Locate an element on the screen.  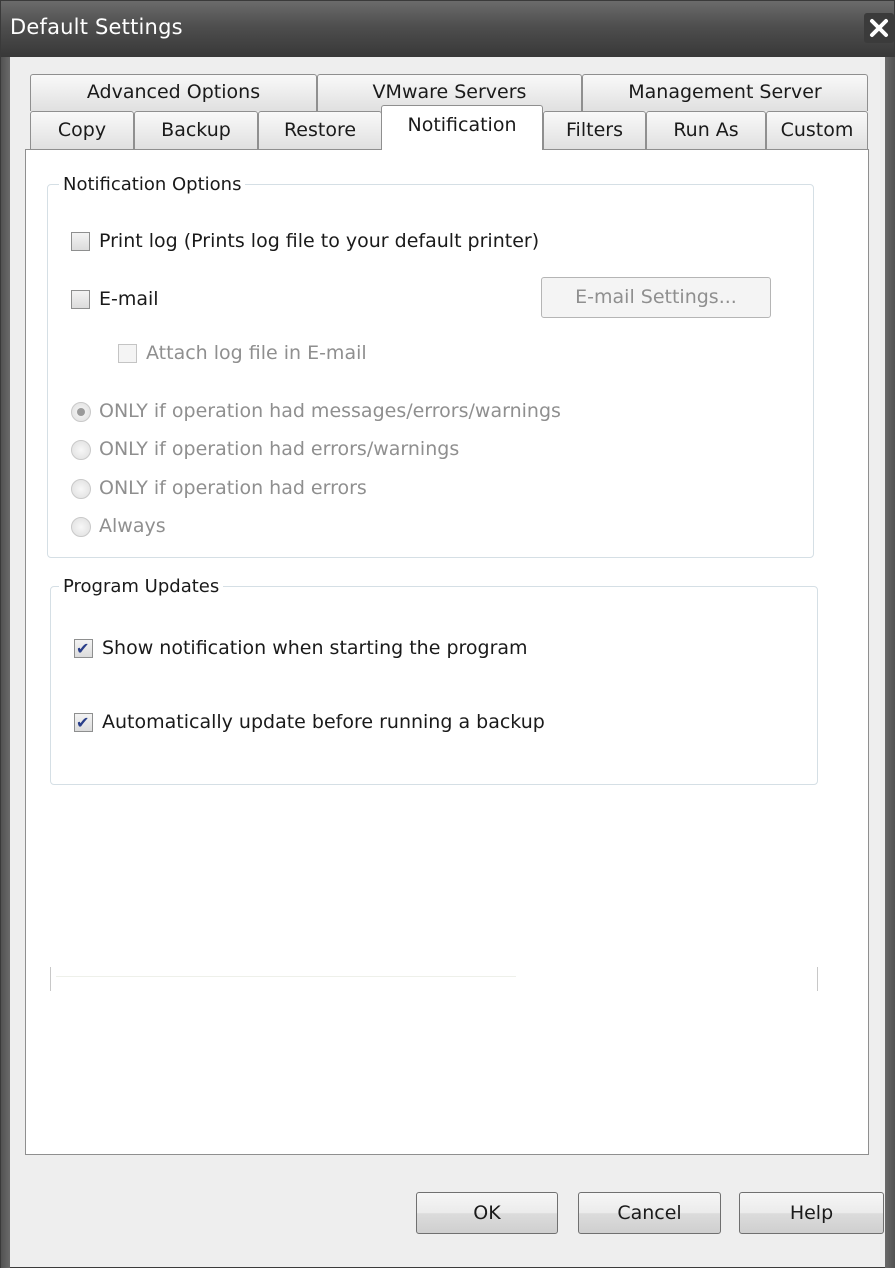
radio-errors-warnings is located at coordinates (81, 450).